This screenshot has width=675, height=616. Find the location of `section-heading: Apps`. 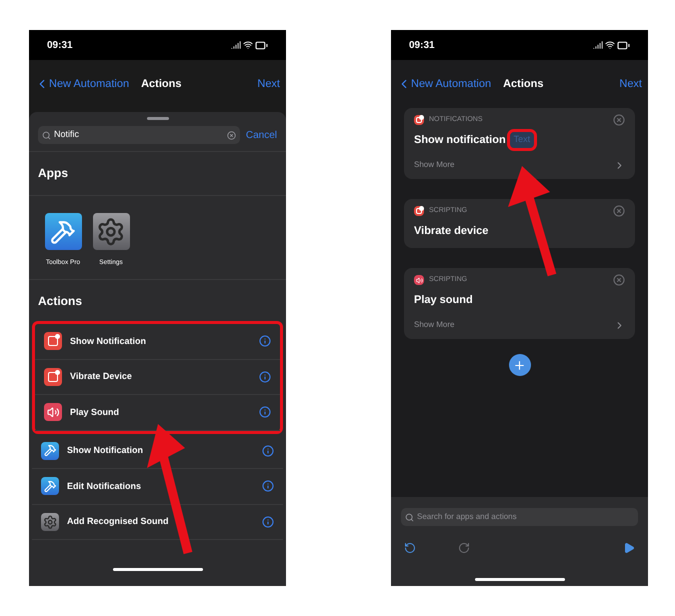

section-heading: Apps is located at coordinates (53, 173).